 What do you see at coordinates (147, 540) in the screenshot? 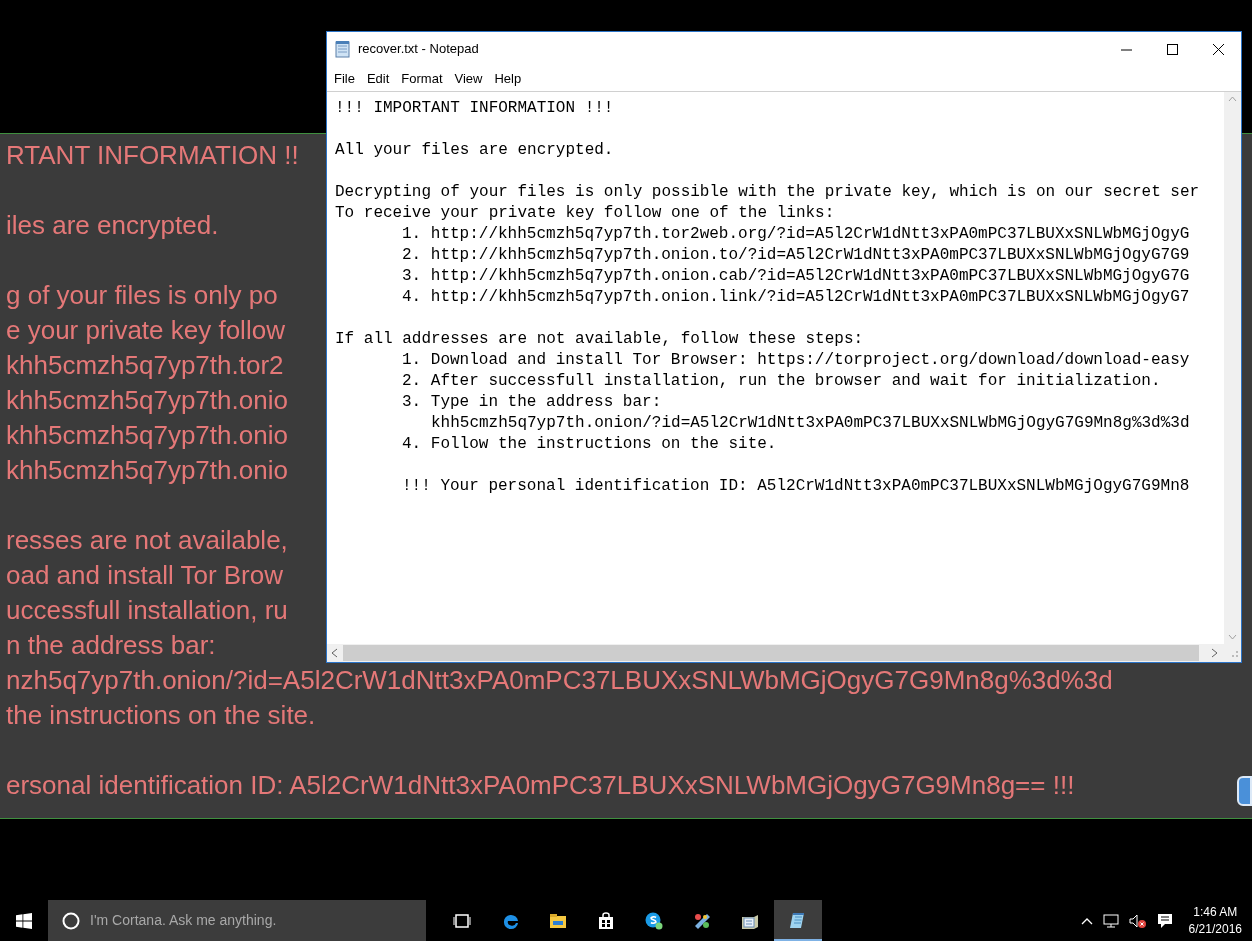
I see `note-line: resses are not available,` at bounding box center [147, 540].